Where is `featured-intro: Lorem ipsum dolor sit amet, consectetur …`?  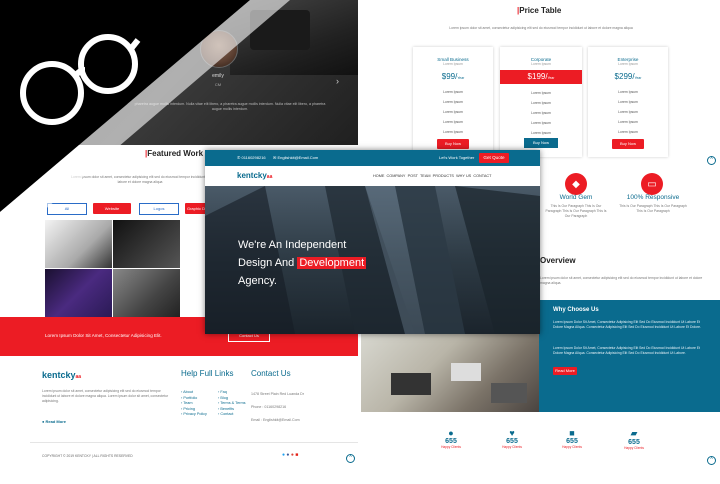
featured-intro: Lorem ipsum dolor sit amet, consectetur … is located at coordinates (140, 179).